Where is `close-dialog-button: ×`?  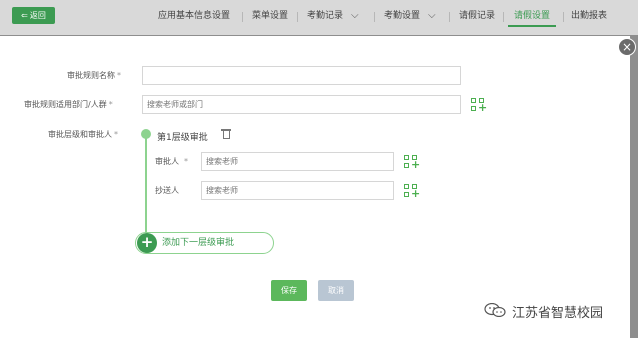
close-dialog-button: × is located at coordinates (627, 47).